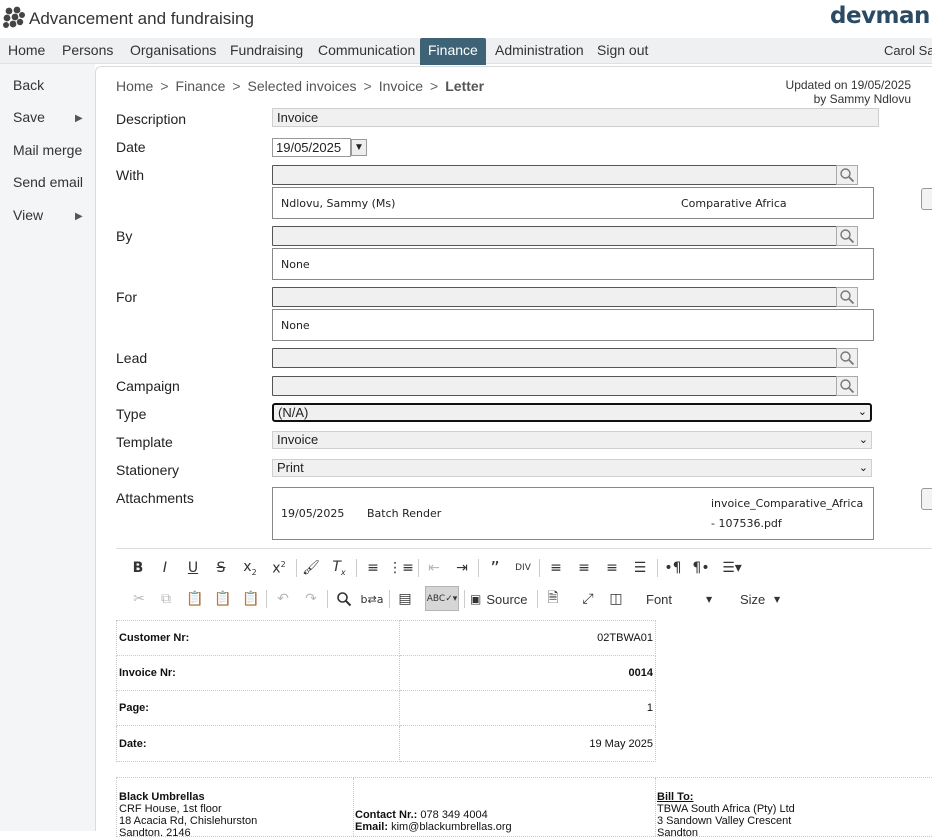 This screenshot has height=837, width=932. What do you see at coordinates (139, 599) in the screenshot?
I see `cut-button: ✂` at bounding box center [139, 599].